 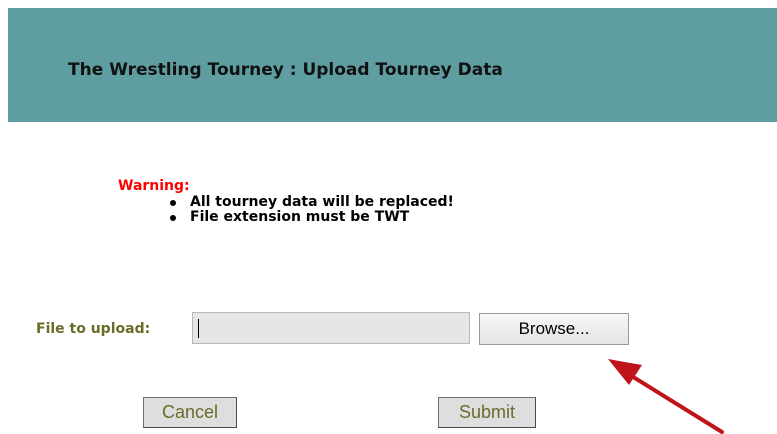 What do you see at coordinates (198, 328) in the screenshot?
I see `text-cursor` at bounding box center [198, 328].